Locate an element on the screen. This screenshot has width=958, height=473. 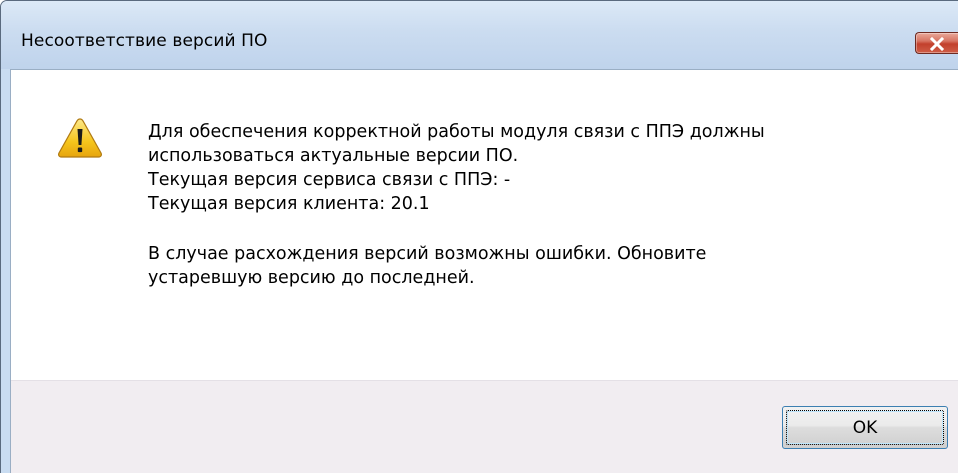
message-line: Текущая версия сервиса связи с ППЭ: - is located at coordinates (329, 180).